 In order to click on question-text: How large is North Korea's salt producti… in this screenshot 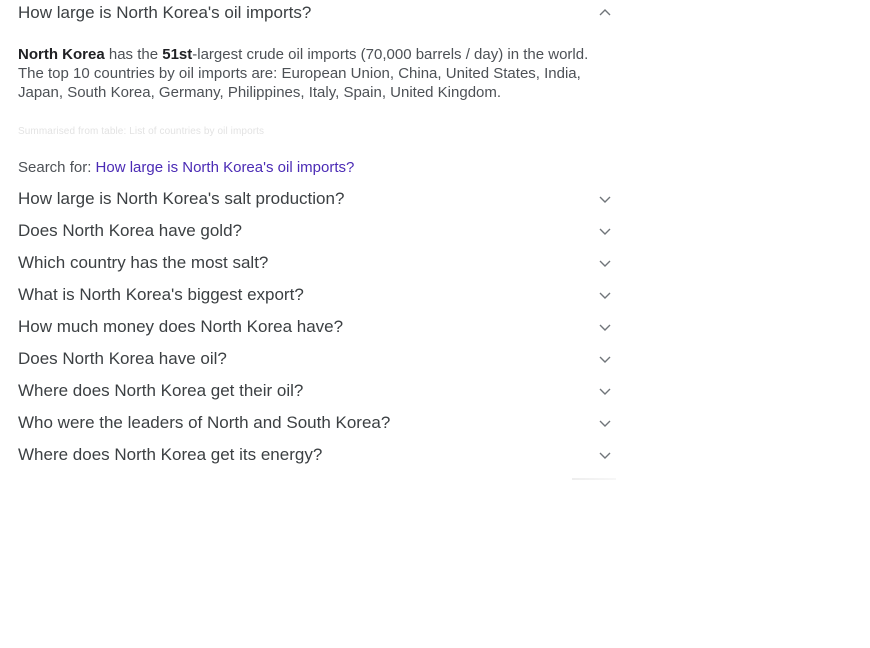, I will do `click(181, 198)`.